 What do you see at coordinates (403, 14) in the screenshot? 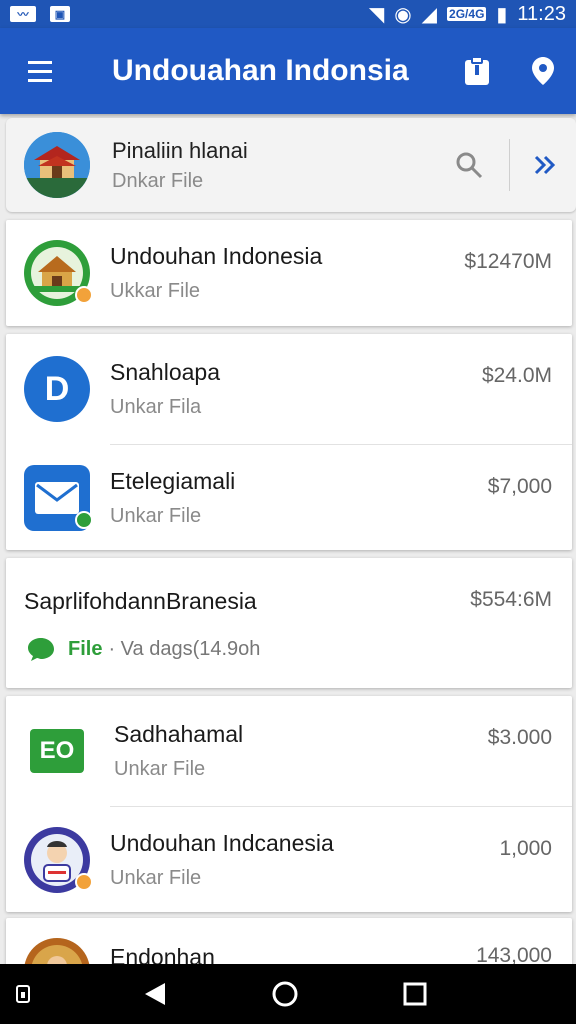
I see `sync-icon: ◉` at bounding box center [403, 14].